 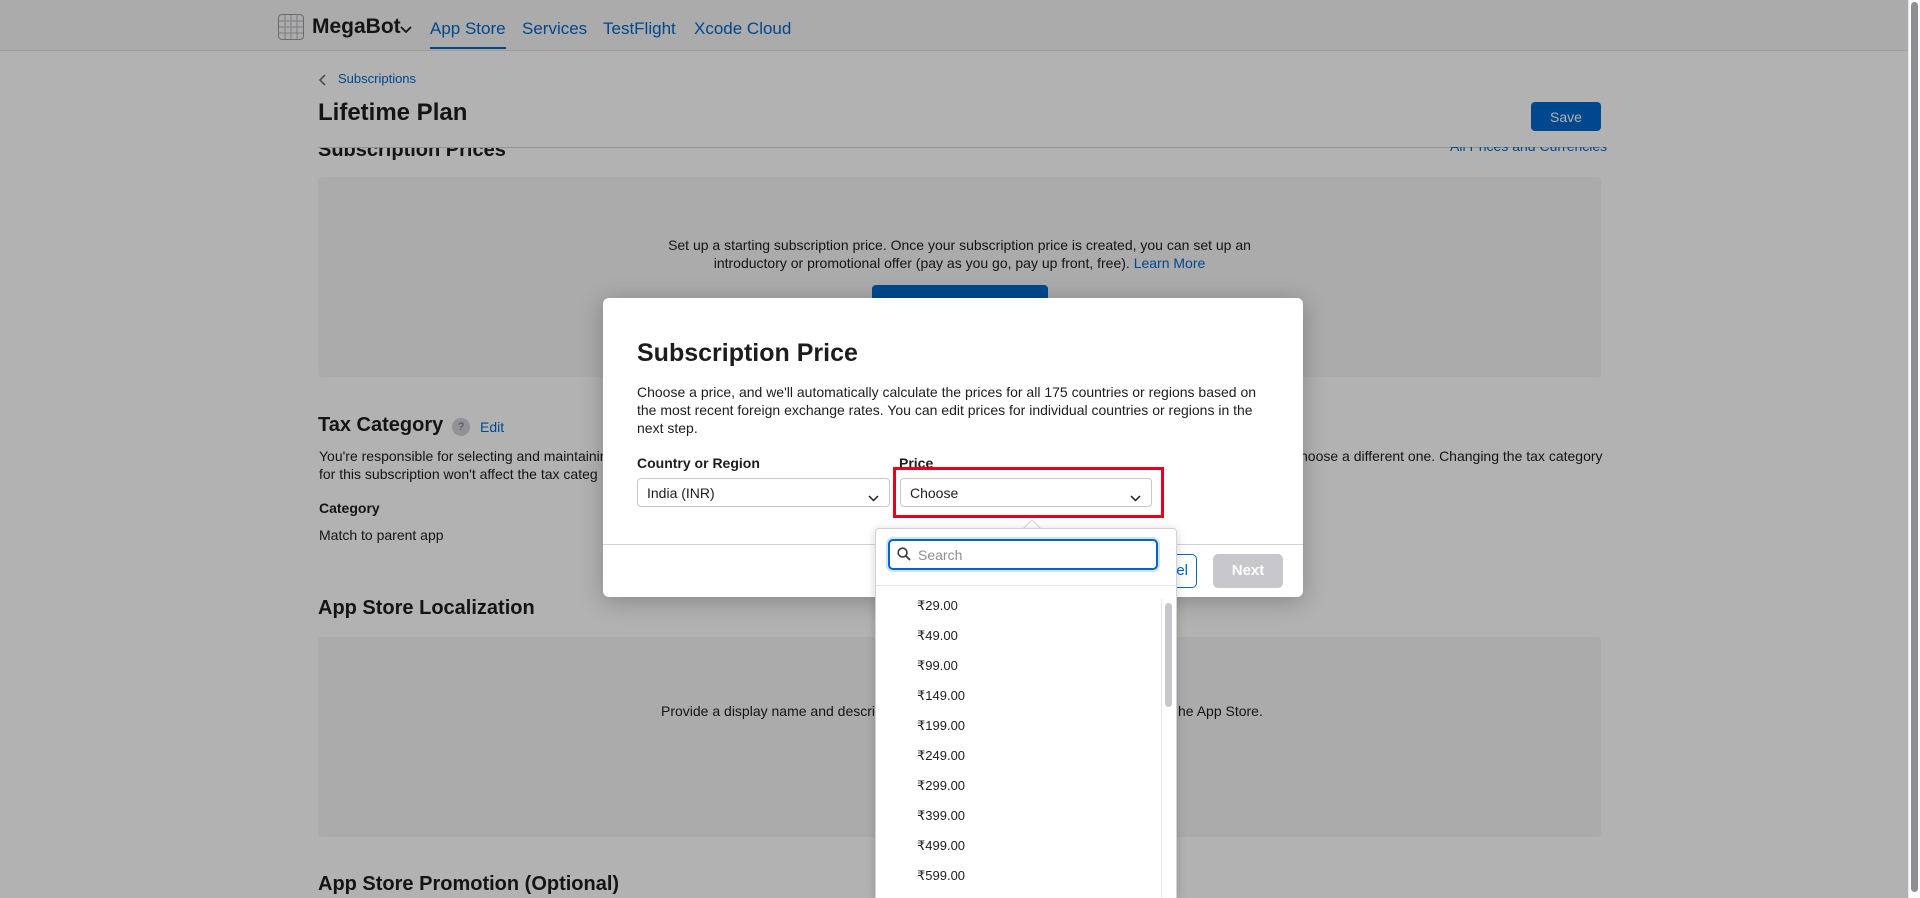 What do you see at coordinates (1020, 756) in the screenshot?
I see `price-option: ₹249.00` at bounding box center [1020, 756].